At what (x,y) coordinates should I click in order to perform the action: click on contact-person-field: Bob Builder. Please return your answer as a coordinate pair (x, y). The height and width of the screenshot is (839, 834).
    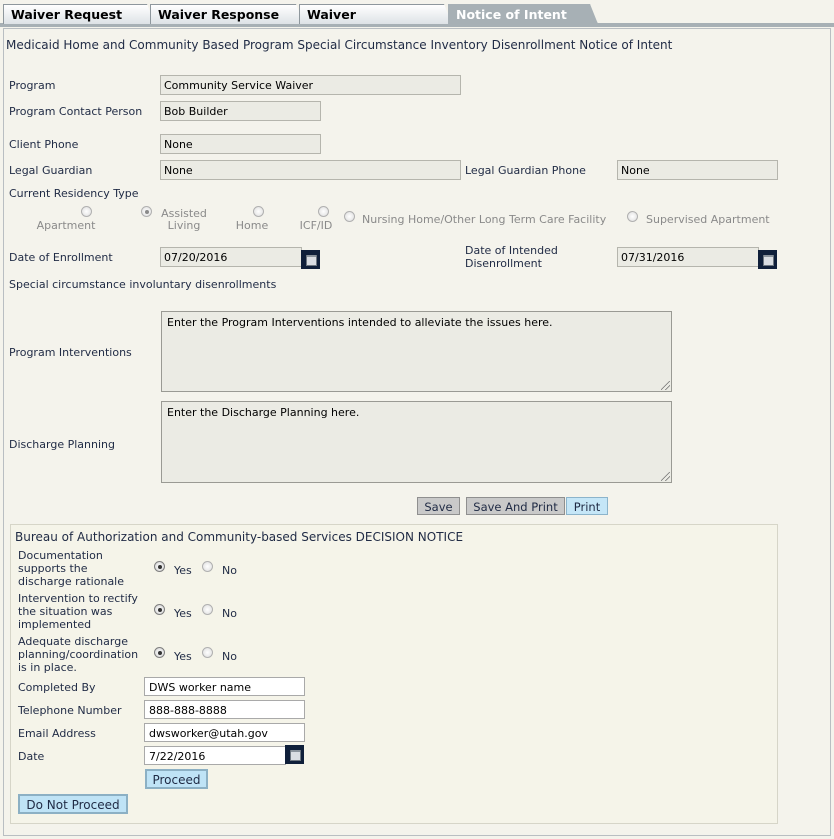
    Looking at the image, I should click on (240, 111).